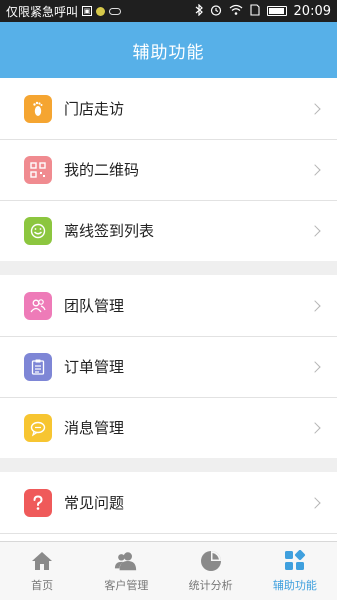 The height and width of the screenshot is (600, 337). I want to click on clock-time: 20:09, so click(312, 11).